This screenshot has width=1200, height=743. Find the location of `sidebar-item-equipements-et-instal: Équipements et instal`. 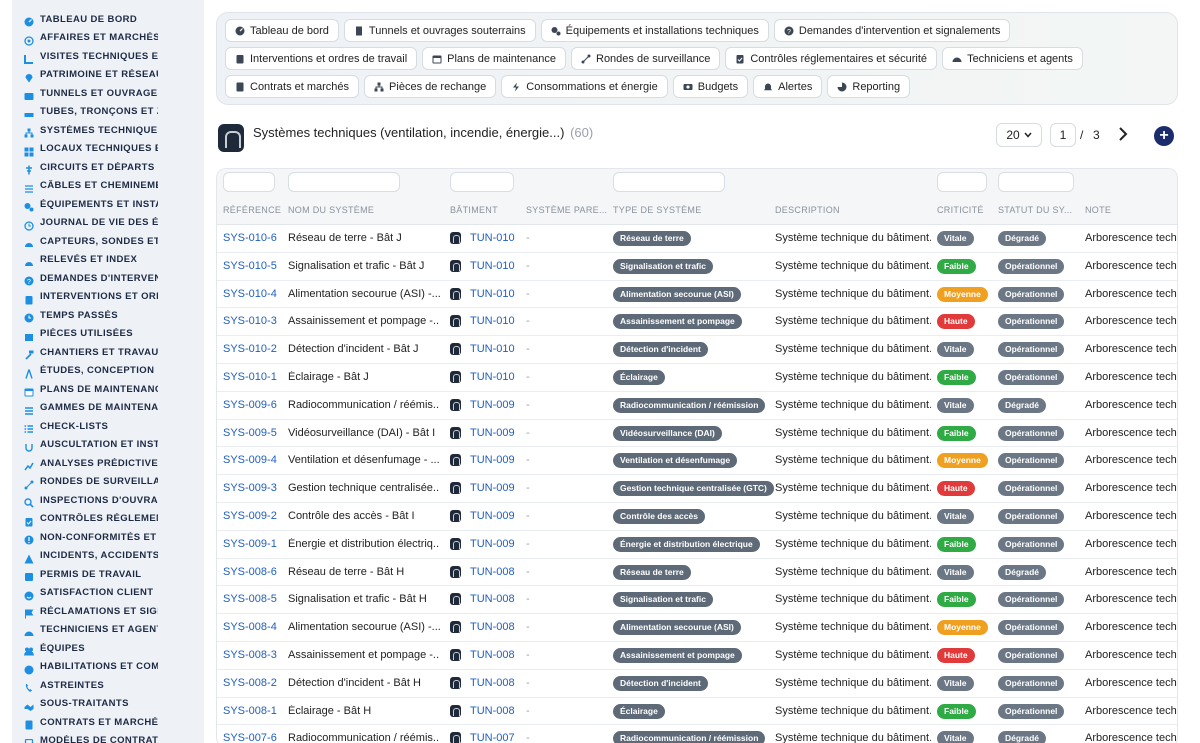

sidebar-item-equipements-et-instal: Équipements et instal is located at coordinates (108, 204).